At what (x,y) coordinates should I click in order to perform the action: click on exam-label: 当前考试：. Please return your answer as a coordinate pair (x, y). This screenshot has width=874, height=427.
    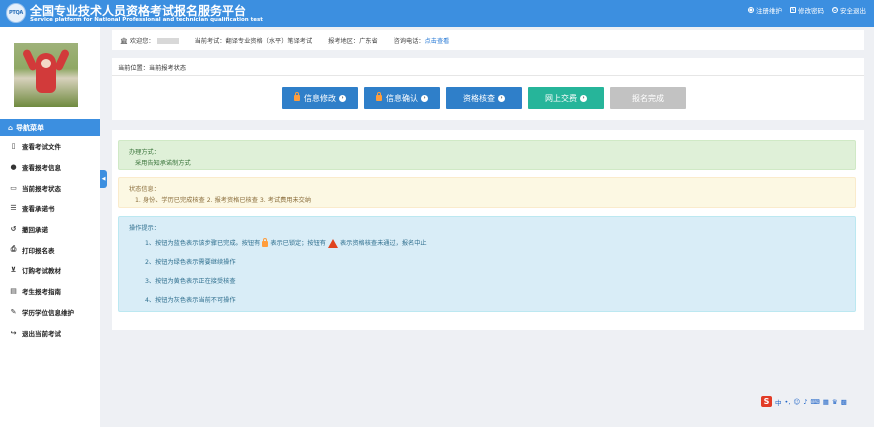
    Looking at the image, I should click on (210, 41).